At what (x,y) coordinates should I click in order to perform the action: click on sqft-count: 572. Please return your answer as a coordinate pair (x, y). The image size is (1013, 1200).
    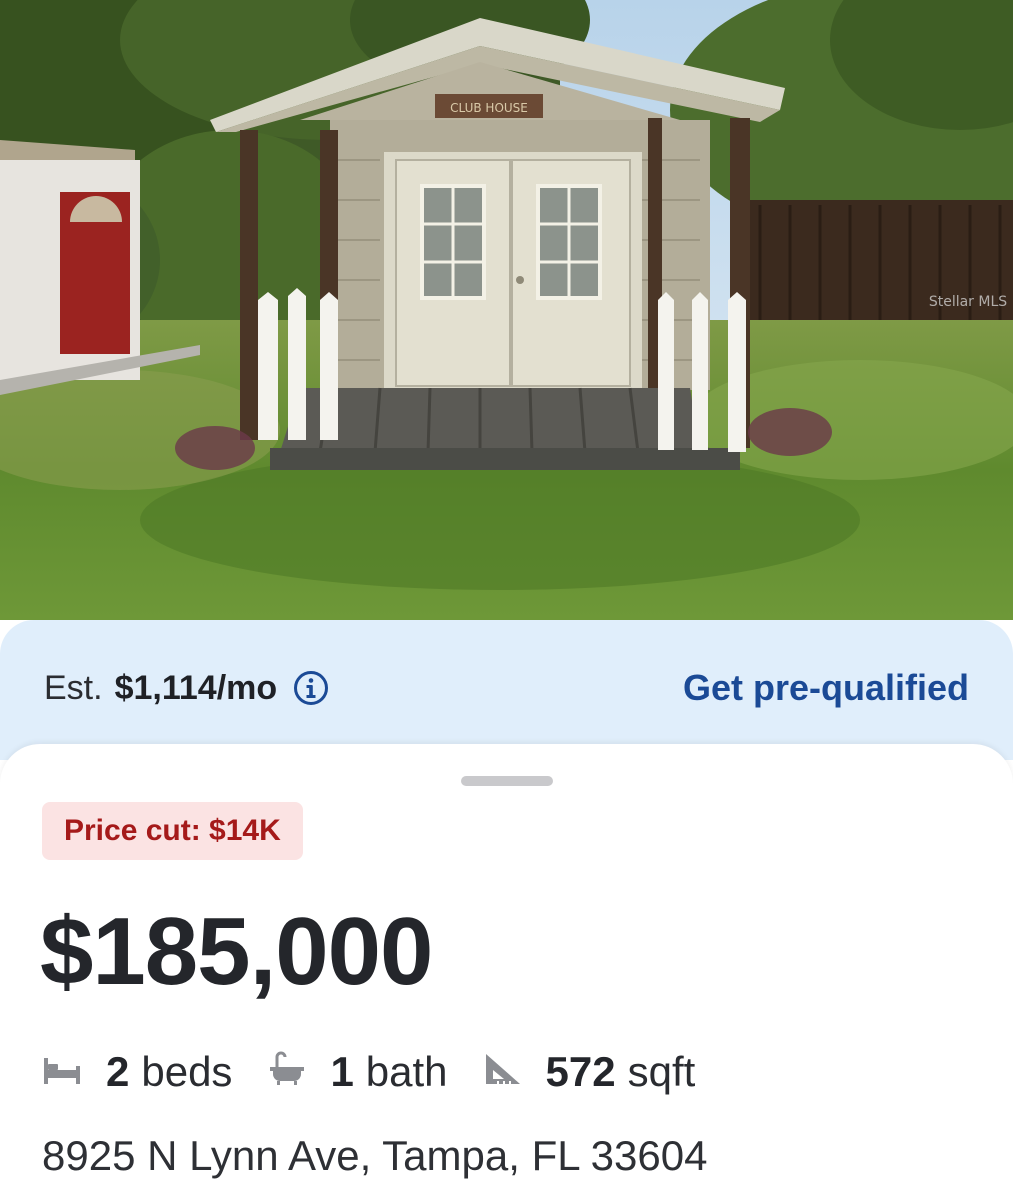
    Looking at the image, I should click on (580, 1071).